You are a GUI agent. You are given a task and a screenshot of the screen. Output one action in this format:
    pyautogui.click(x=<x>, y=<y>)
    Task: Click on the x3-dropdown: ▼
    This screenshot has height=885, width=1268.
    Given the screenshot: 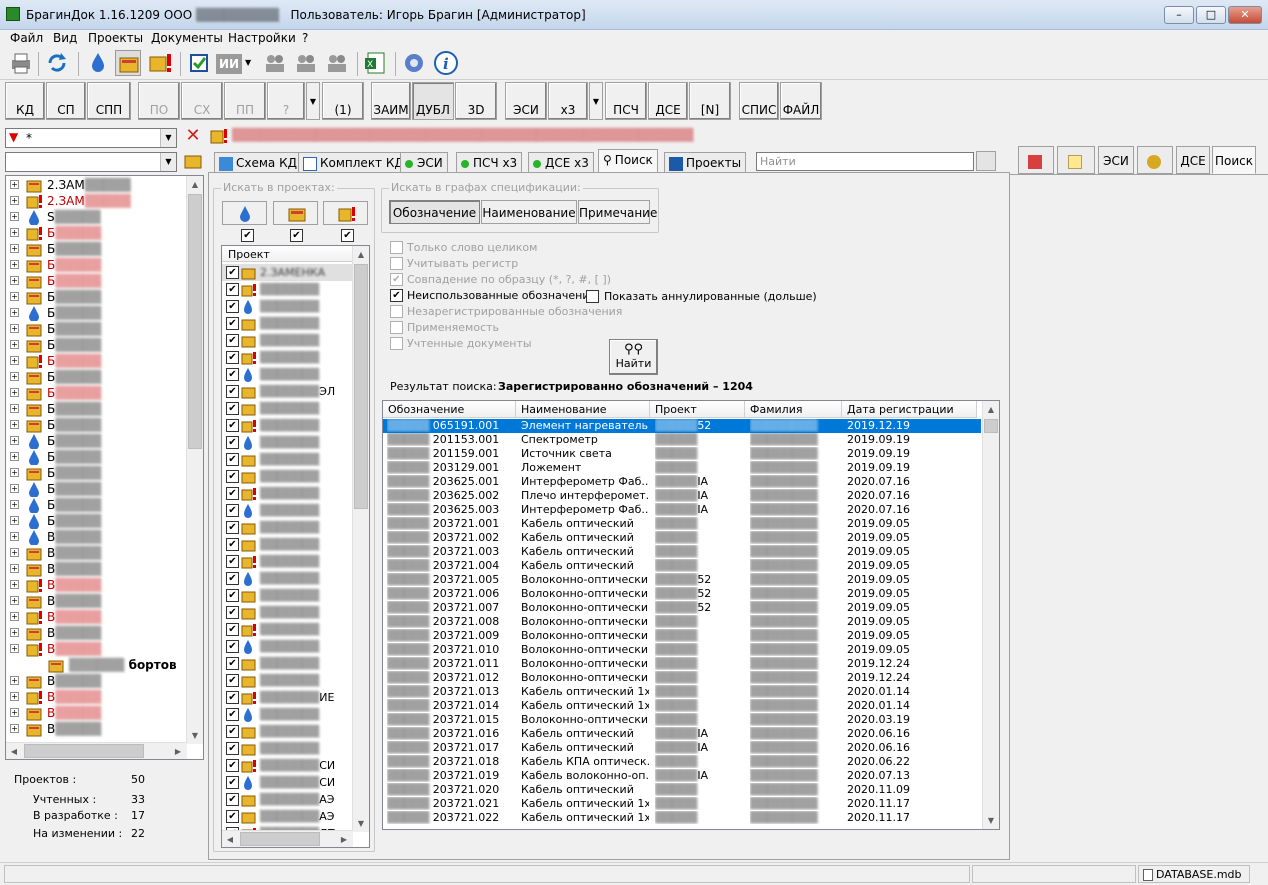 What is the action you would take?
    pyautogui.click(x=596, y=101)
    